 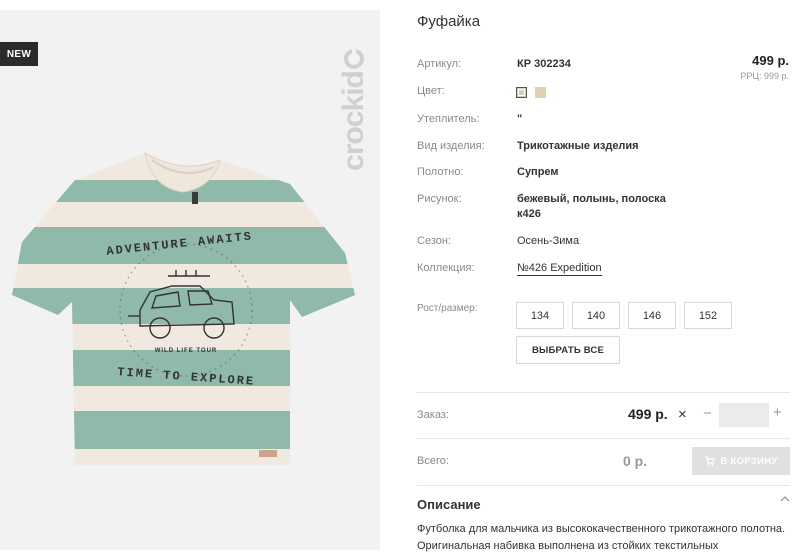 What do you see at coordinates (710, 460) in the screenshot?
I see `cart-icon` at bounding box center [710, 460].